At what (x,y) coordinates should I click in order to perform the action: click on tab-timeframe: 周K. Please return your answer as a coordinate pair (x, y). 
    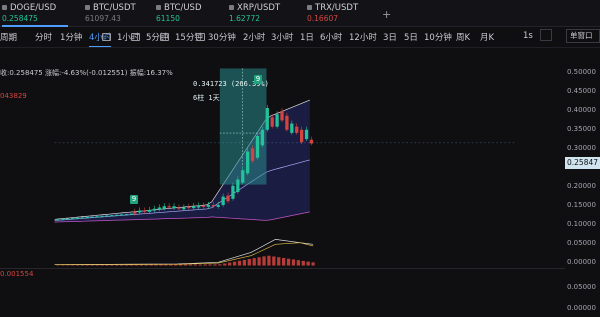
    Looking at the image, I should click on (463, 37).